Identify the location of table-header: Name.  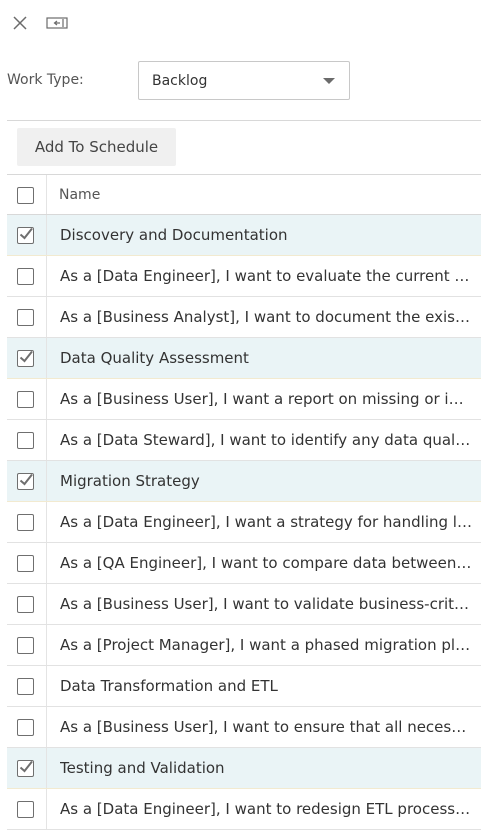
(244, 194).